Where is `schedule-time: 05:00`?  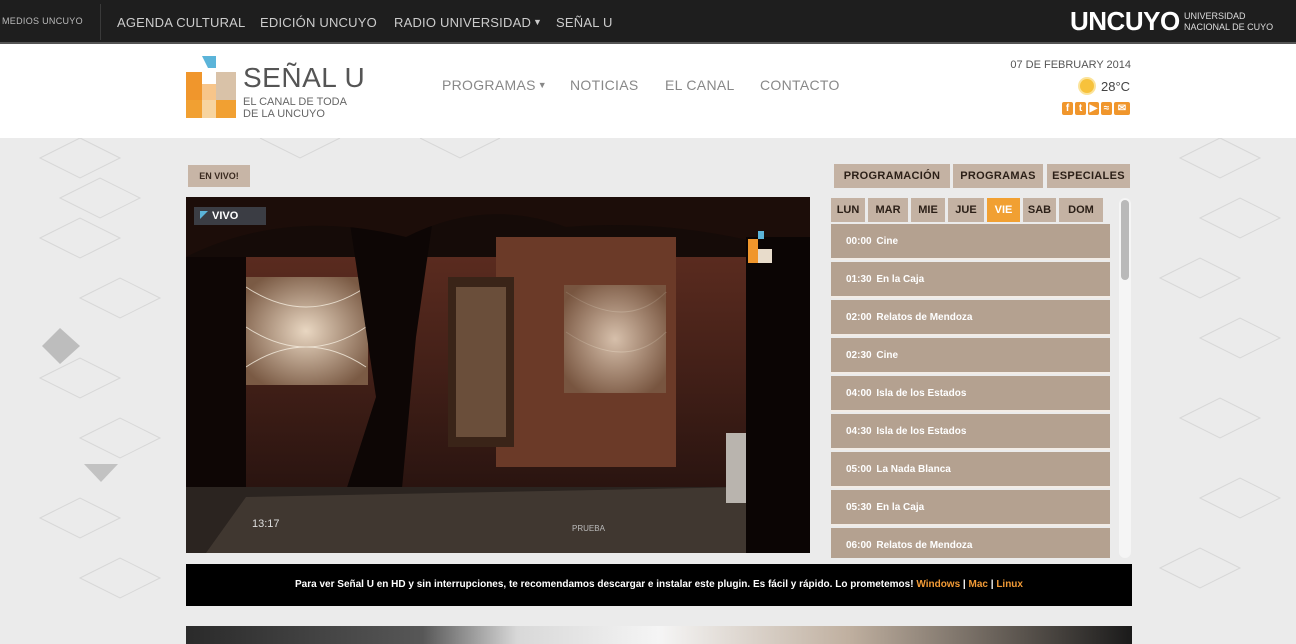 schedule-time: 05:00 is located at coordinates (859, 469).